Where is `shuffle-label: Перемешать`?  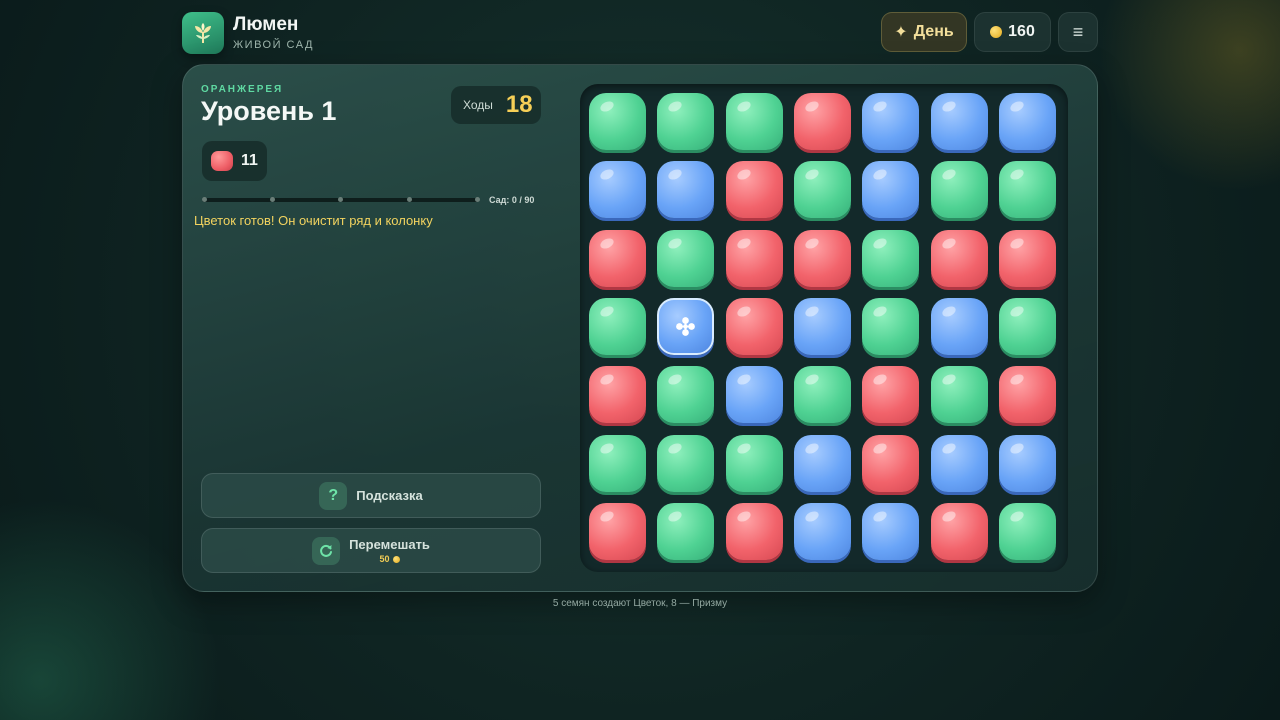
shuffle-label: Перемешать is located at coordinates (389, 544).